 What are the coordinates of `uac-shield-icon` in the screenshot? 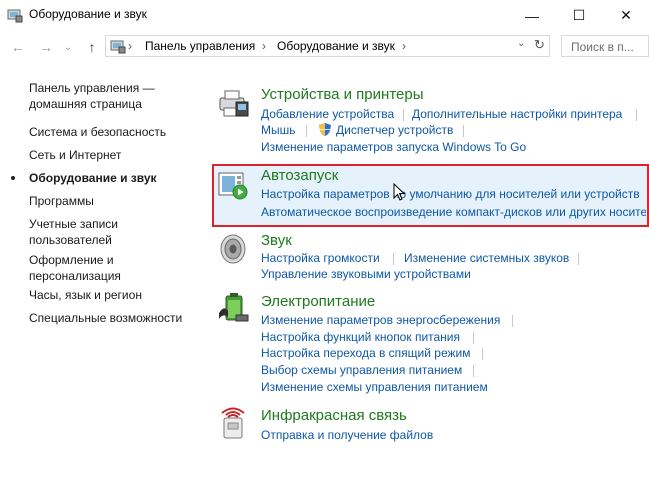 It's located at (325, 129).